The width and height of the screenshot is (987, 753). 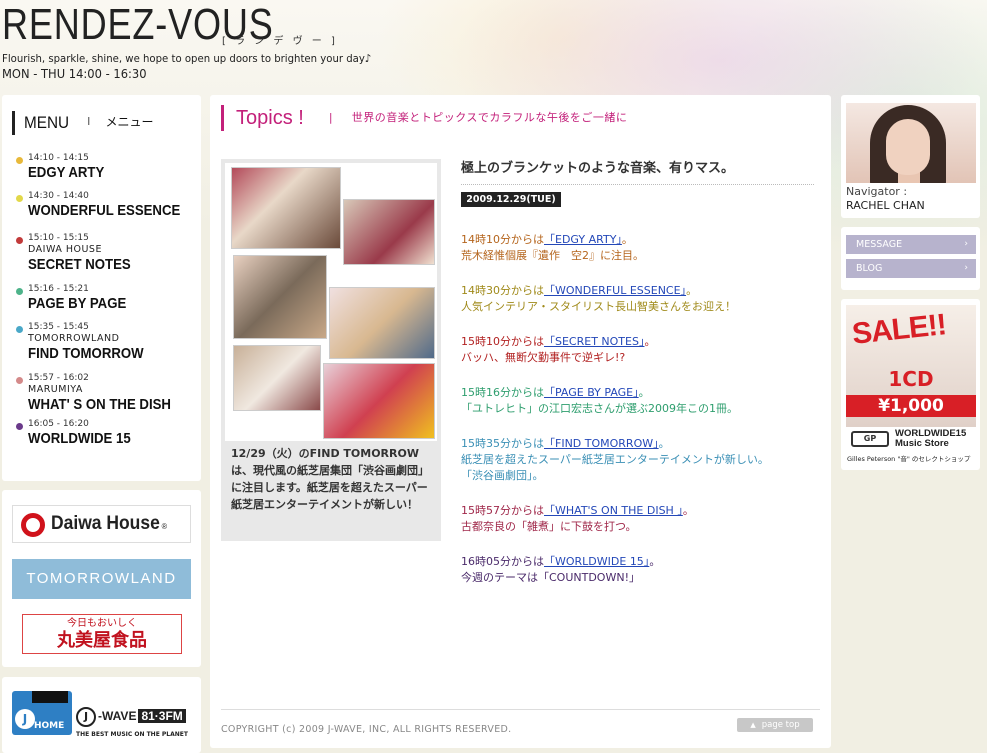 I want to click on blog-button: BLOG ›, so click(x=911, y=268).